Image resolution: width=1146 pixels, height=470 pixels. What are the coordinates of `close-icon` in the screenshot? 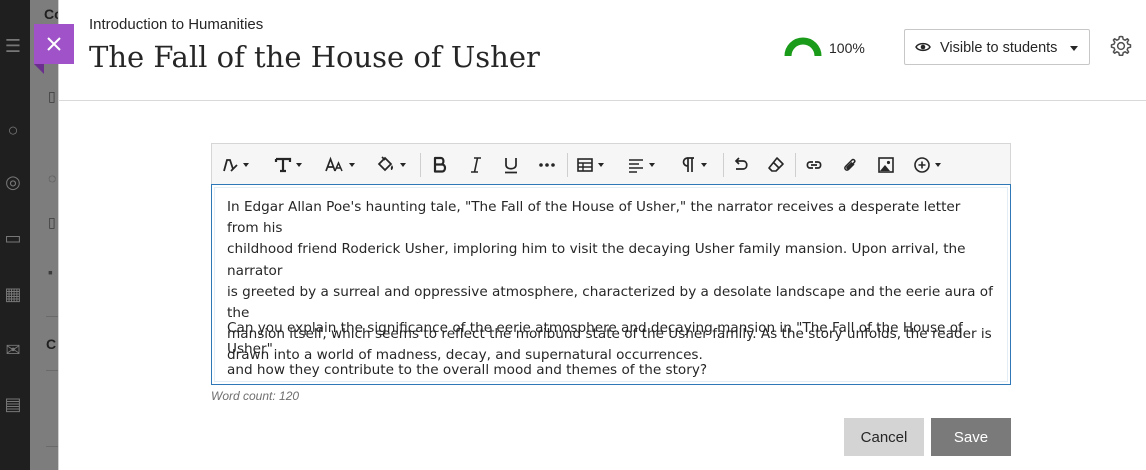 It's located at (54, 44).